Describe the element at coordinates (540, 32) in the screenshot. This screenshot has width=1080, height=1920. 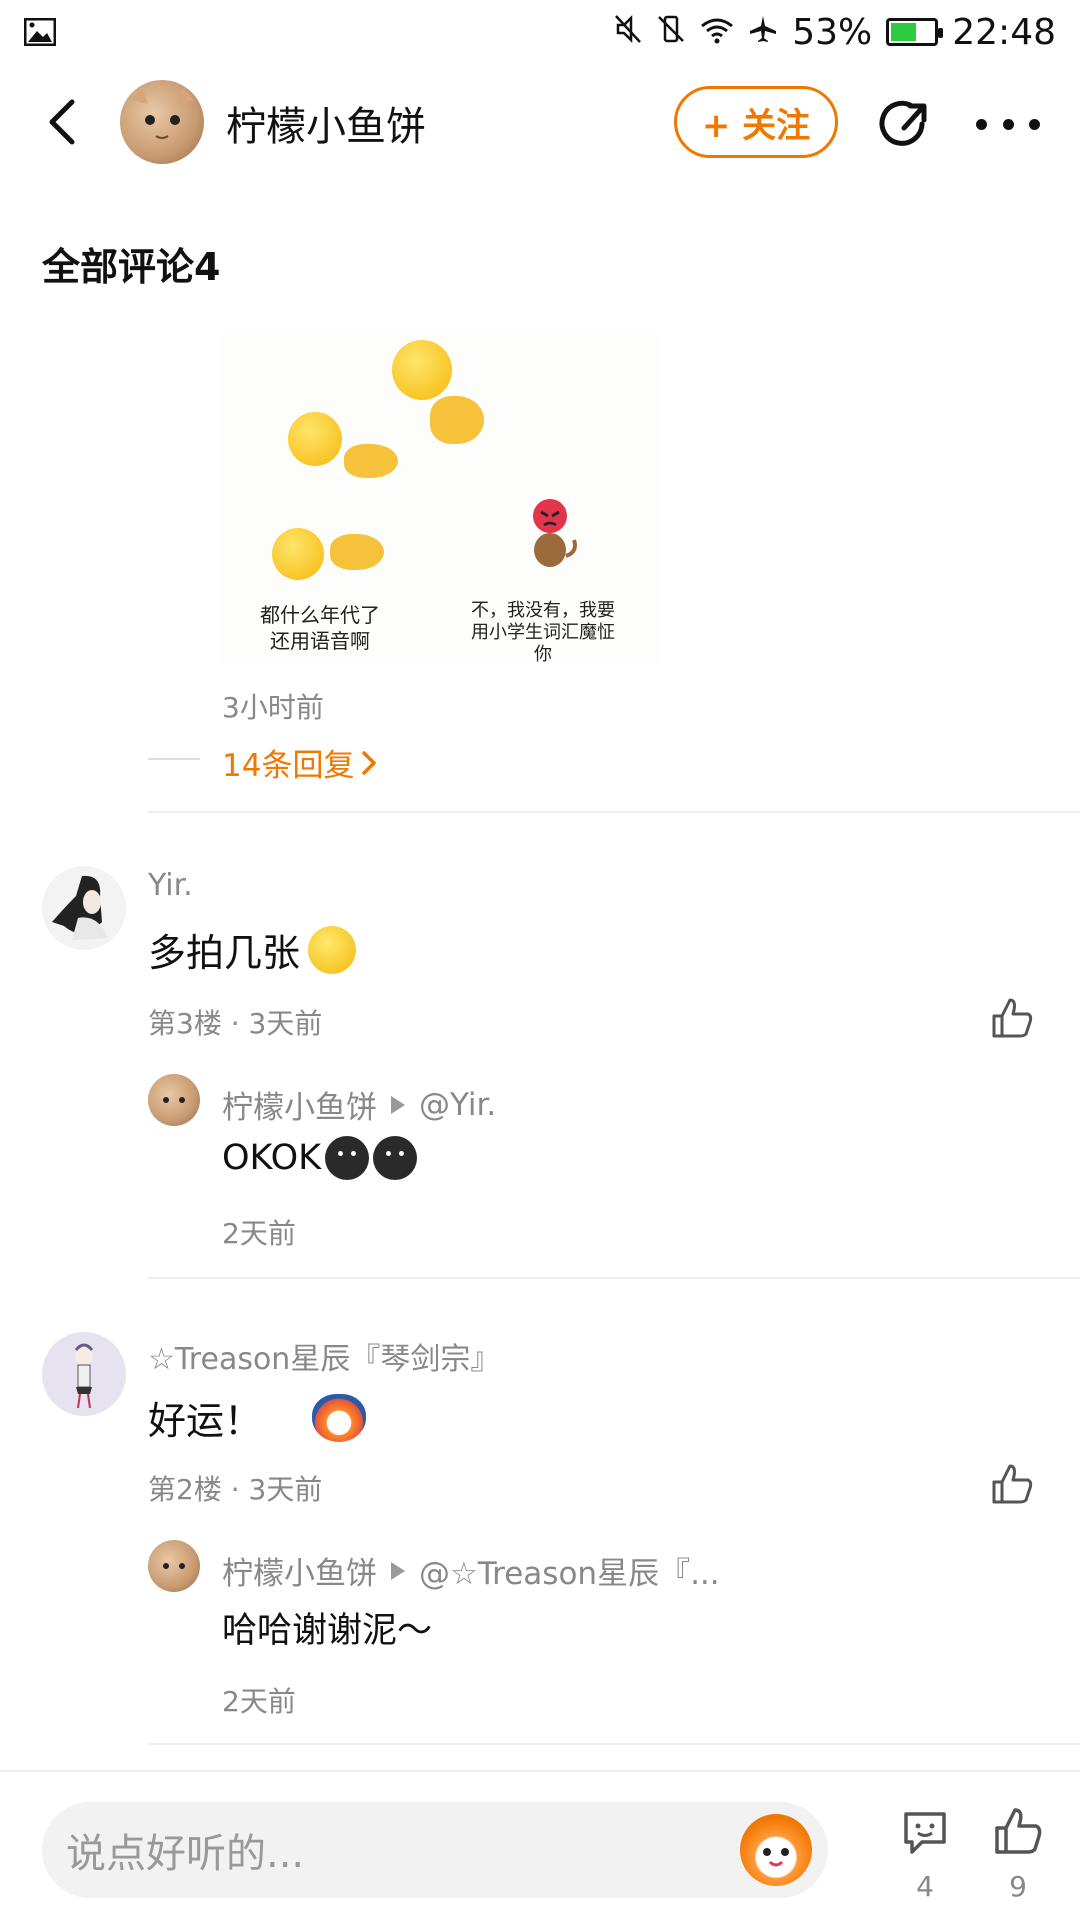
I see `status-bar: 53% 22:48` at that location.